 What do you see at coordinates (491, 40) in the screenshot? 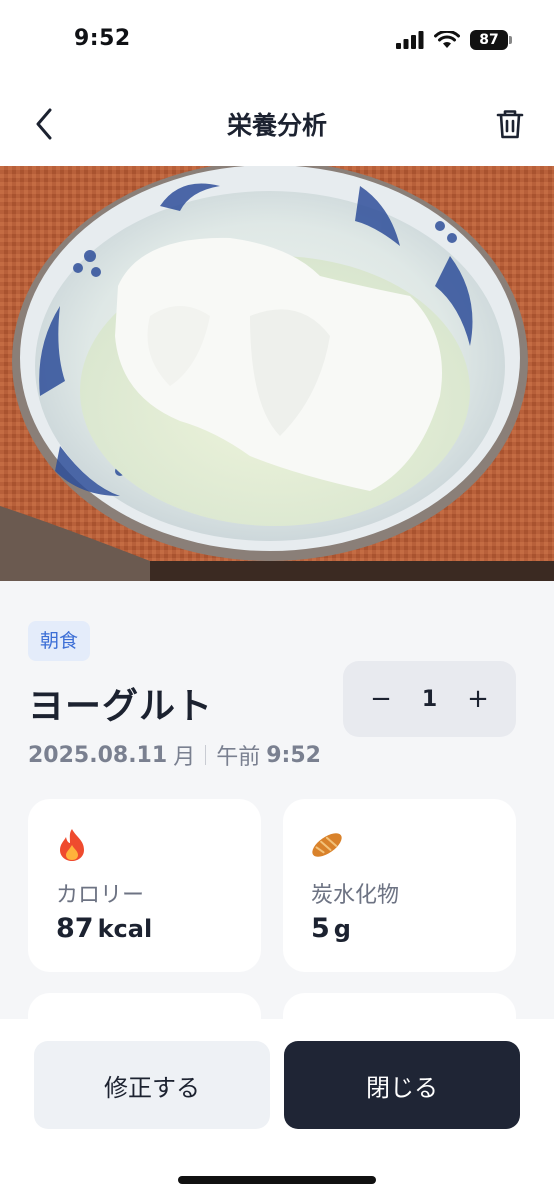
I see `battery-icon: 87` at bounding box center [491, 40].